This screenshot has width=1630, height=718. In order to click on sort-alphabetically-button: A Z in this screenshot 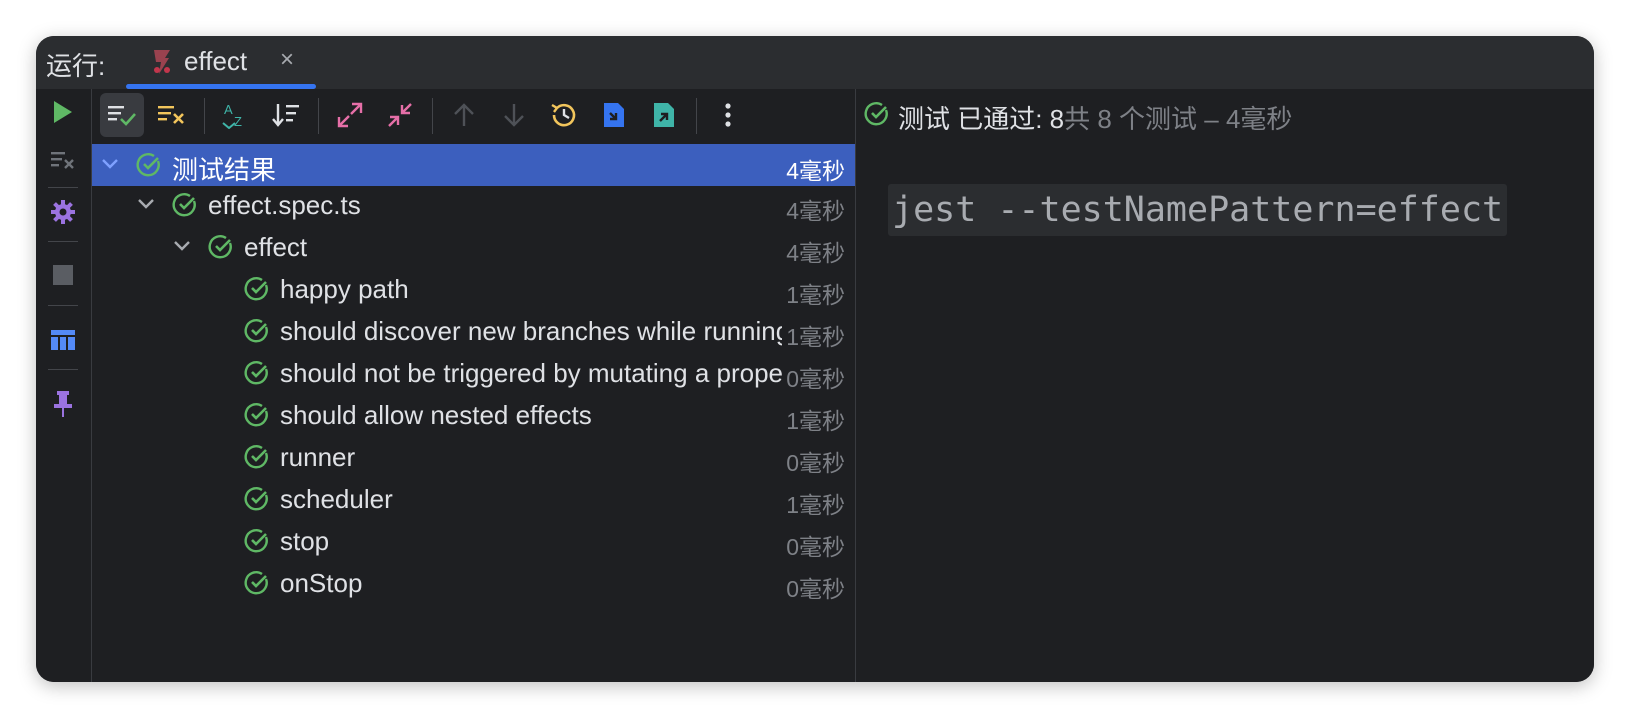, I will do `click(236, 115)`.